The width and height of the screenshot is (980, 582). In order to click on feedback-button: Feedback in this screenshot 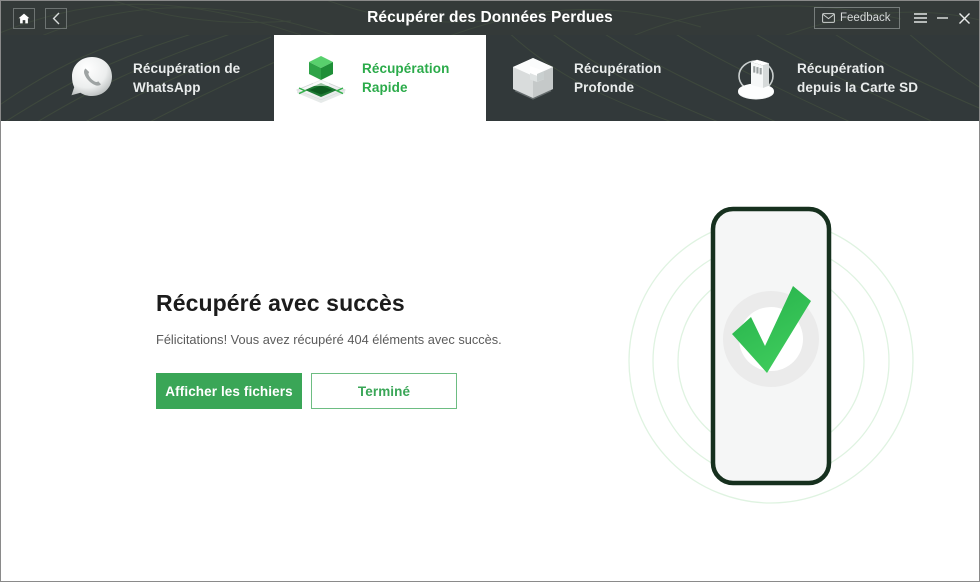, I will do `click(857, 18)`.